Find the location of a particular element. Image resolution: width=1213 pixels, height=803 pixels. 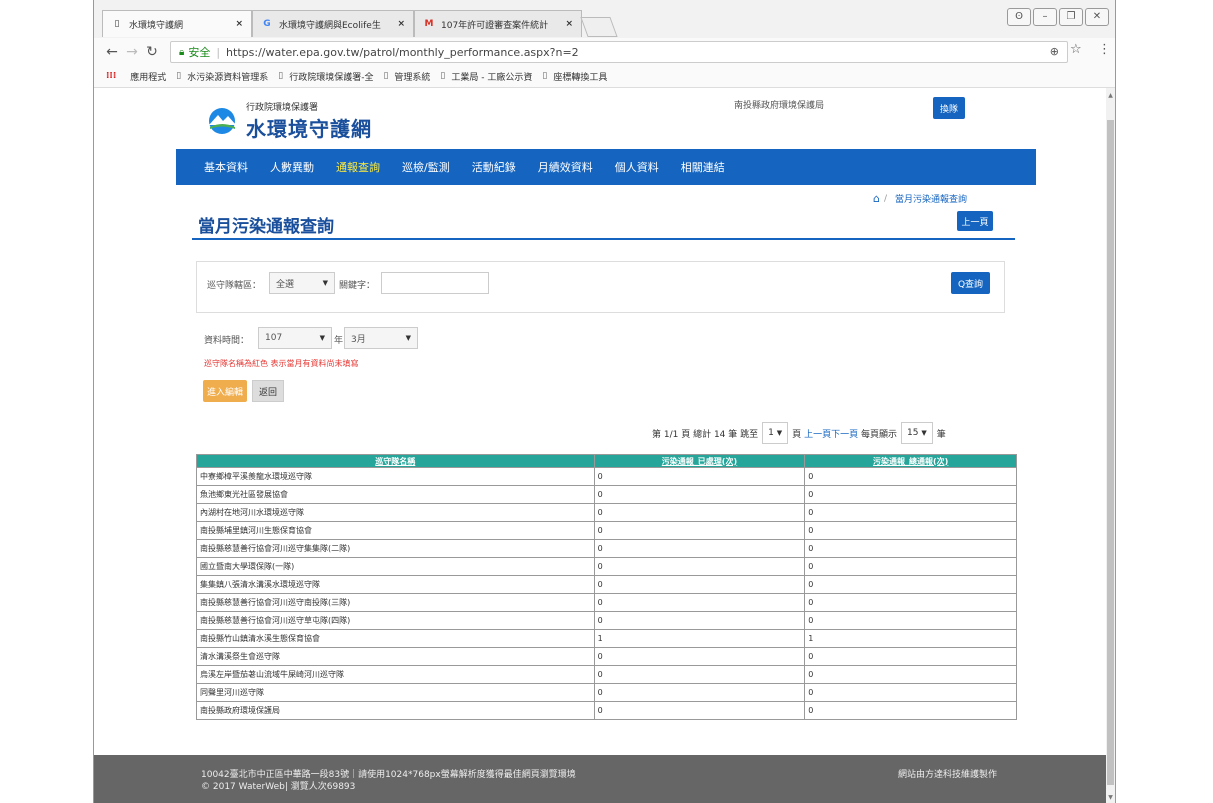

scroll-up-icon: ▲ is located at coordinates (1110, 95).